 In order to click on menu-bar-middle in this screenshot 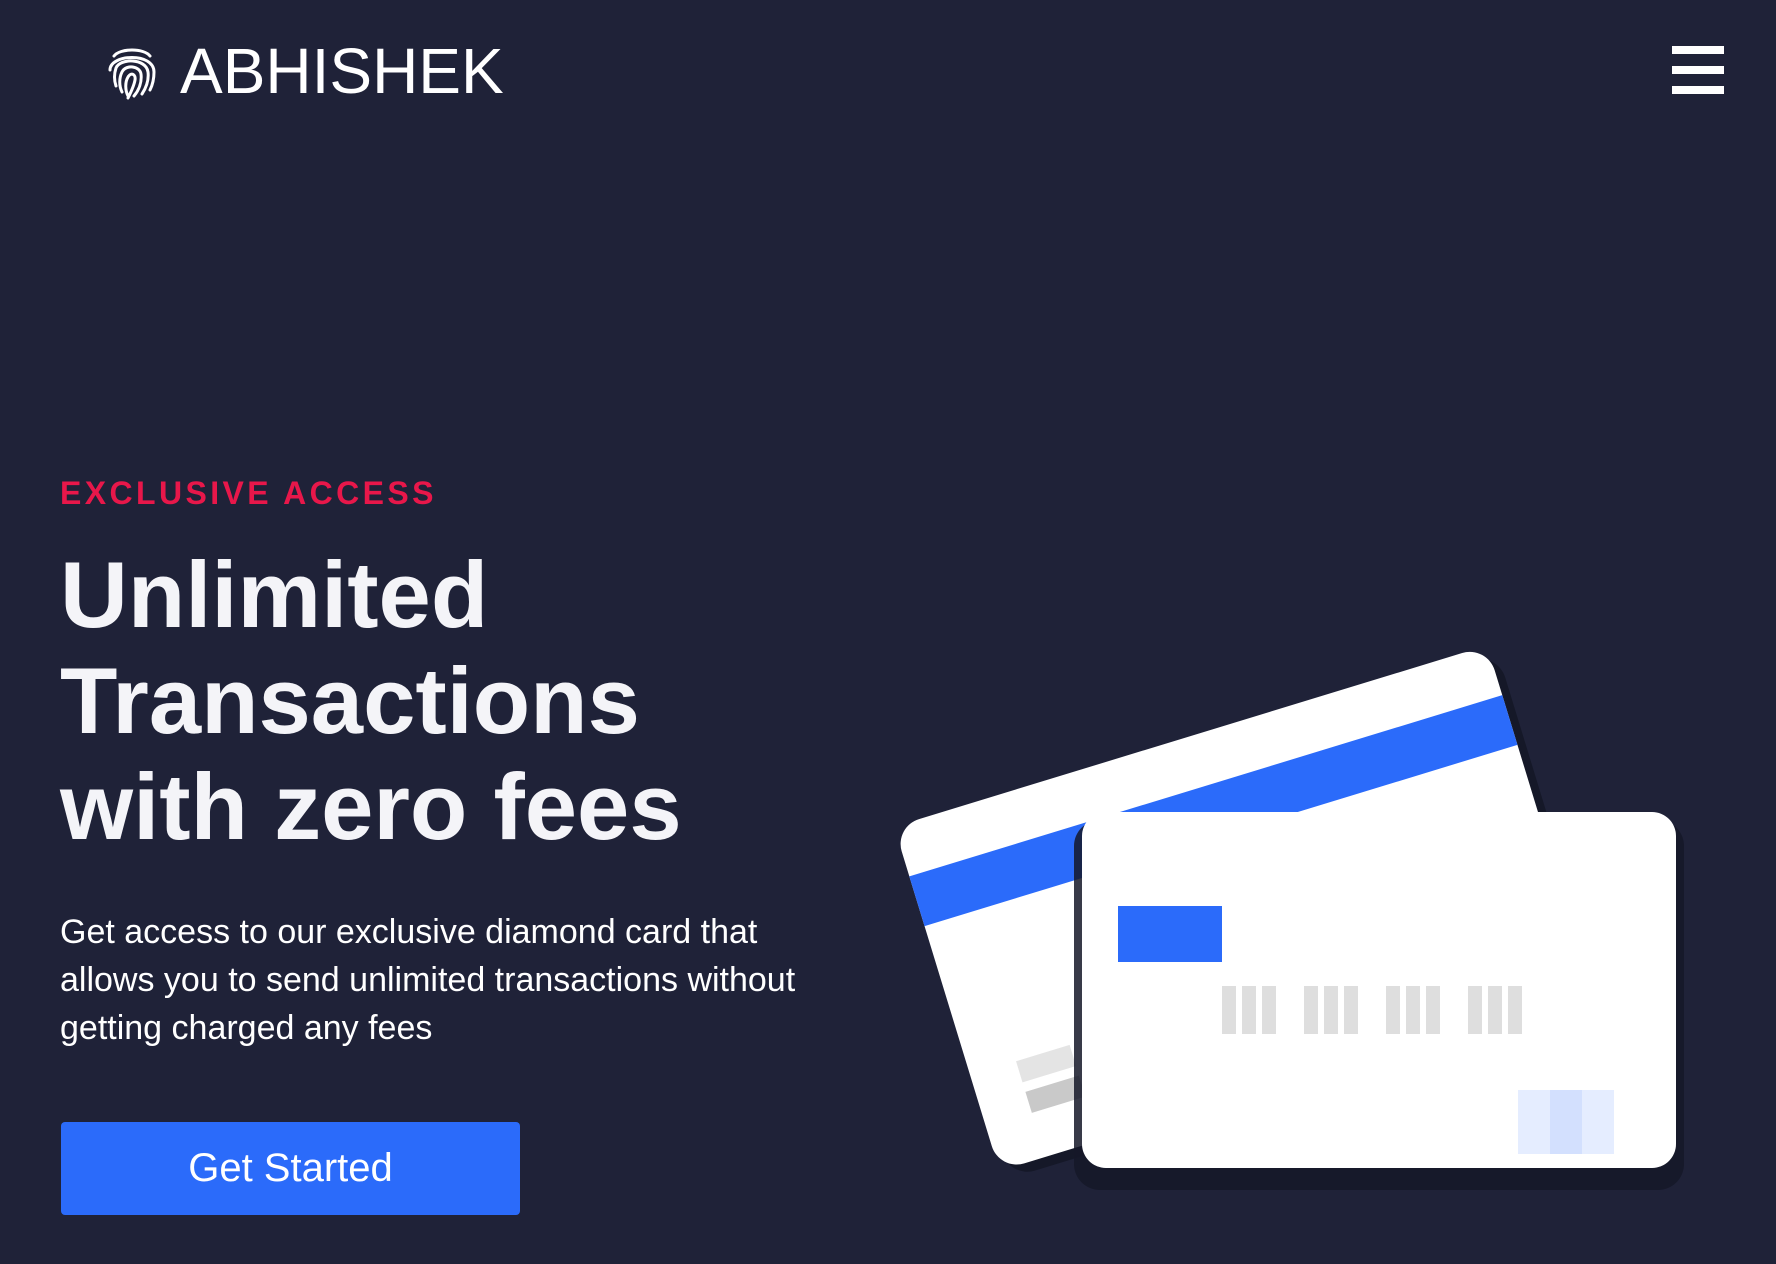, I will do `click(1698, 70)`.